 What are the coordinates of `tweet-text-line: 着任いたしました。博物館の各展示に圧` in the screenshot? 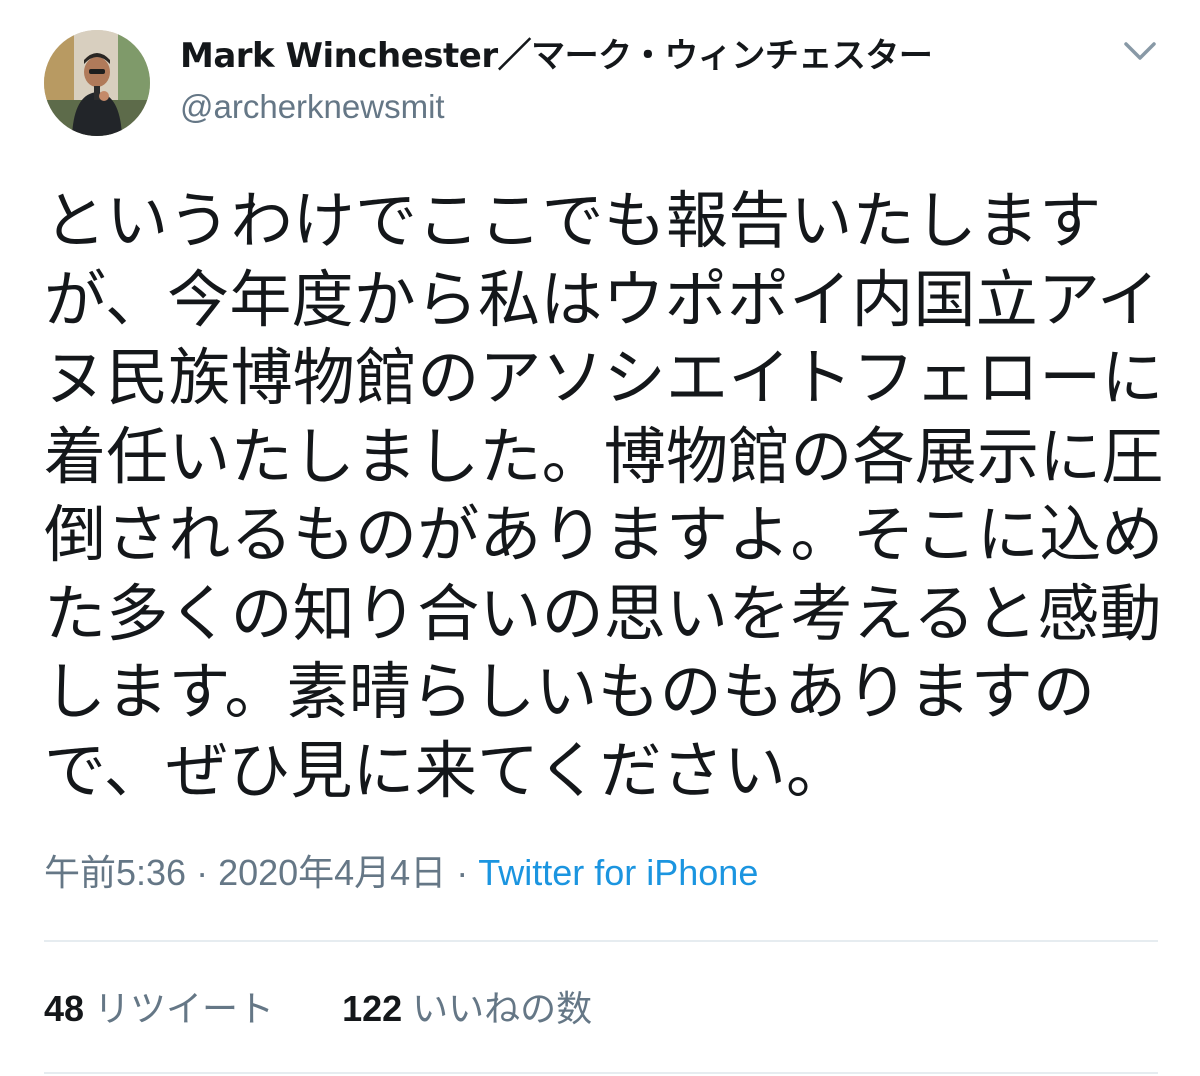 It's located at (604, 456).